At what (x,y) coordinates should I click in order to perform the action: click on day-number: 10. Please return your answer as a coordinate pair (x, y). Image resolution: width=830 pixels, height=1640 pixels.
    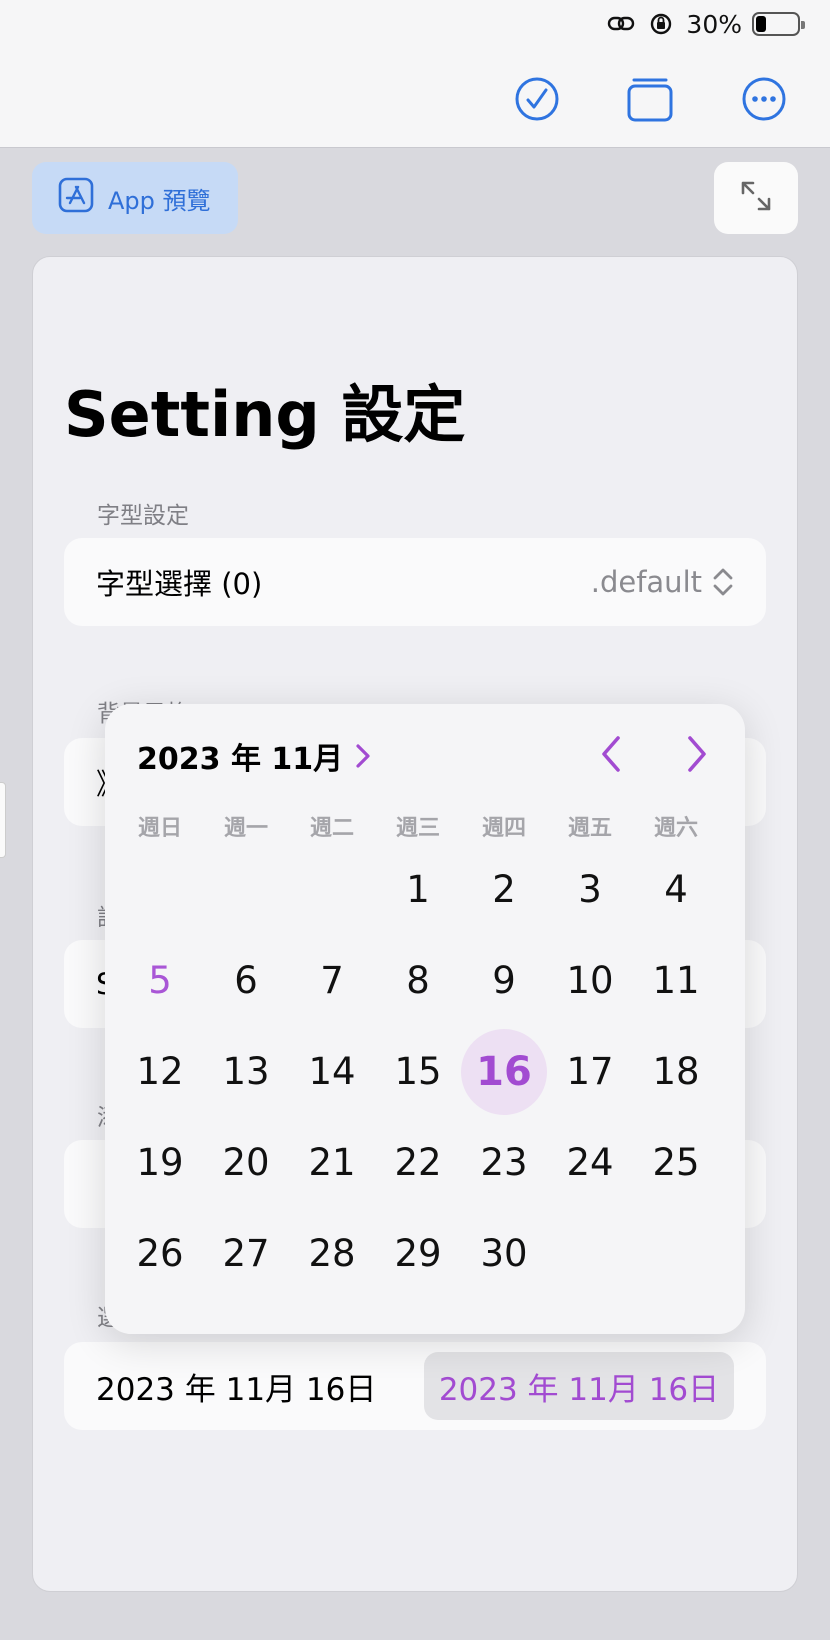
    Looking at the image, I should click on (590, 980).